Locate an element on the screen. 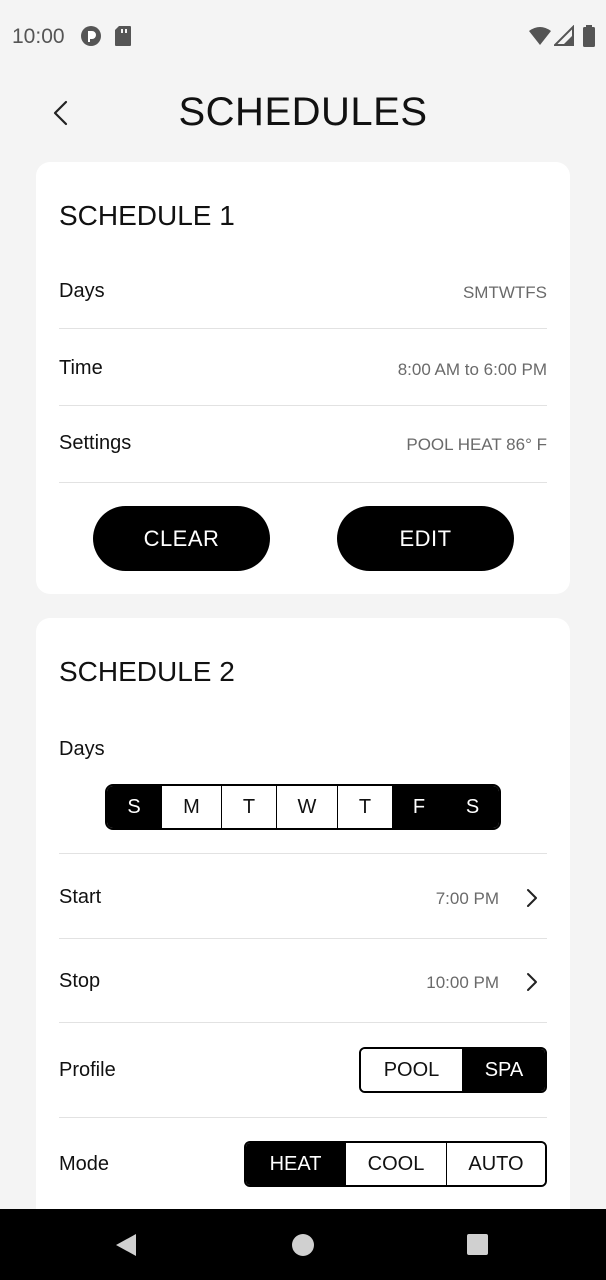  battery-icon is located at coordinates (589, 38).